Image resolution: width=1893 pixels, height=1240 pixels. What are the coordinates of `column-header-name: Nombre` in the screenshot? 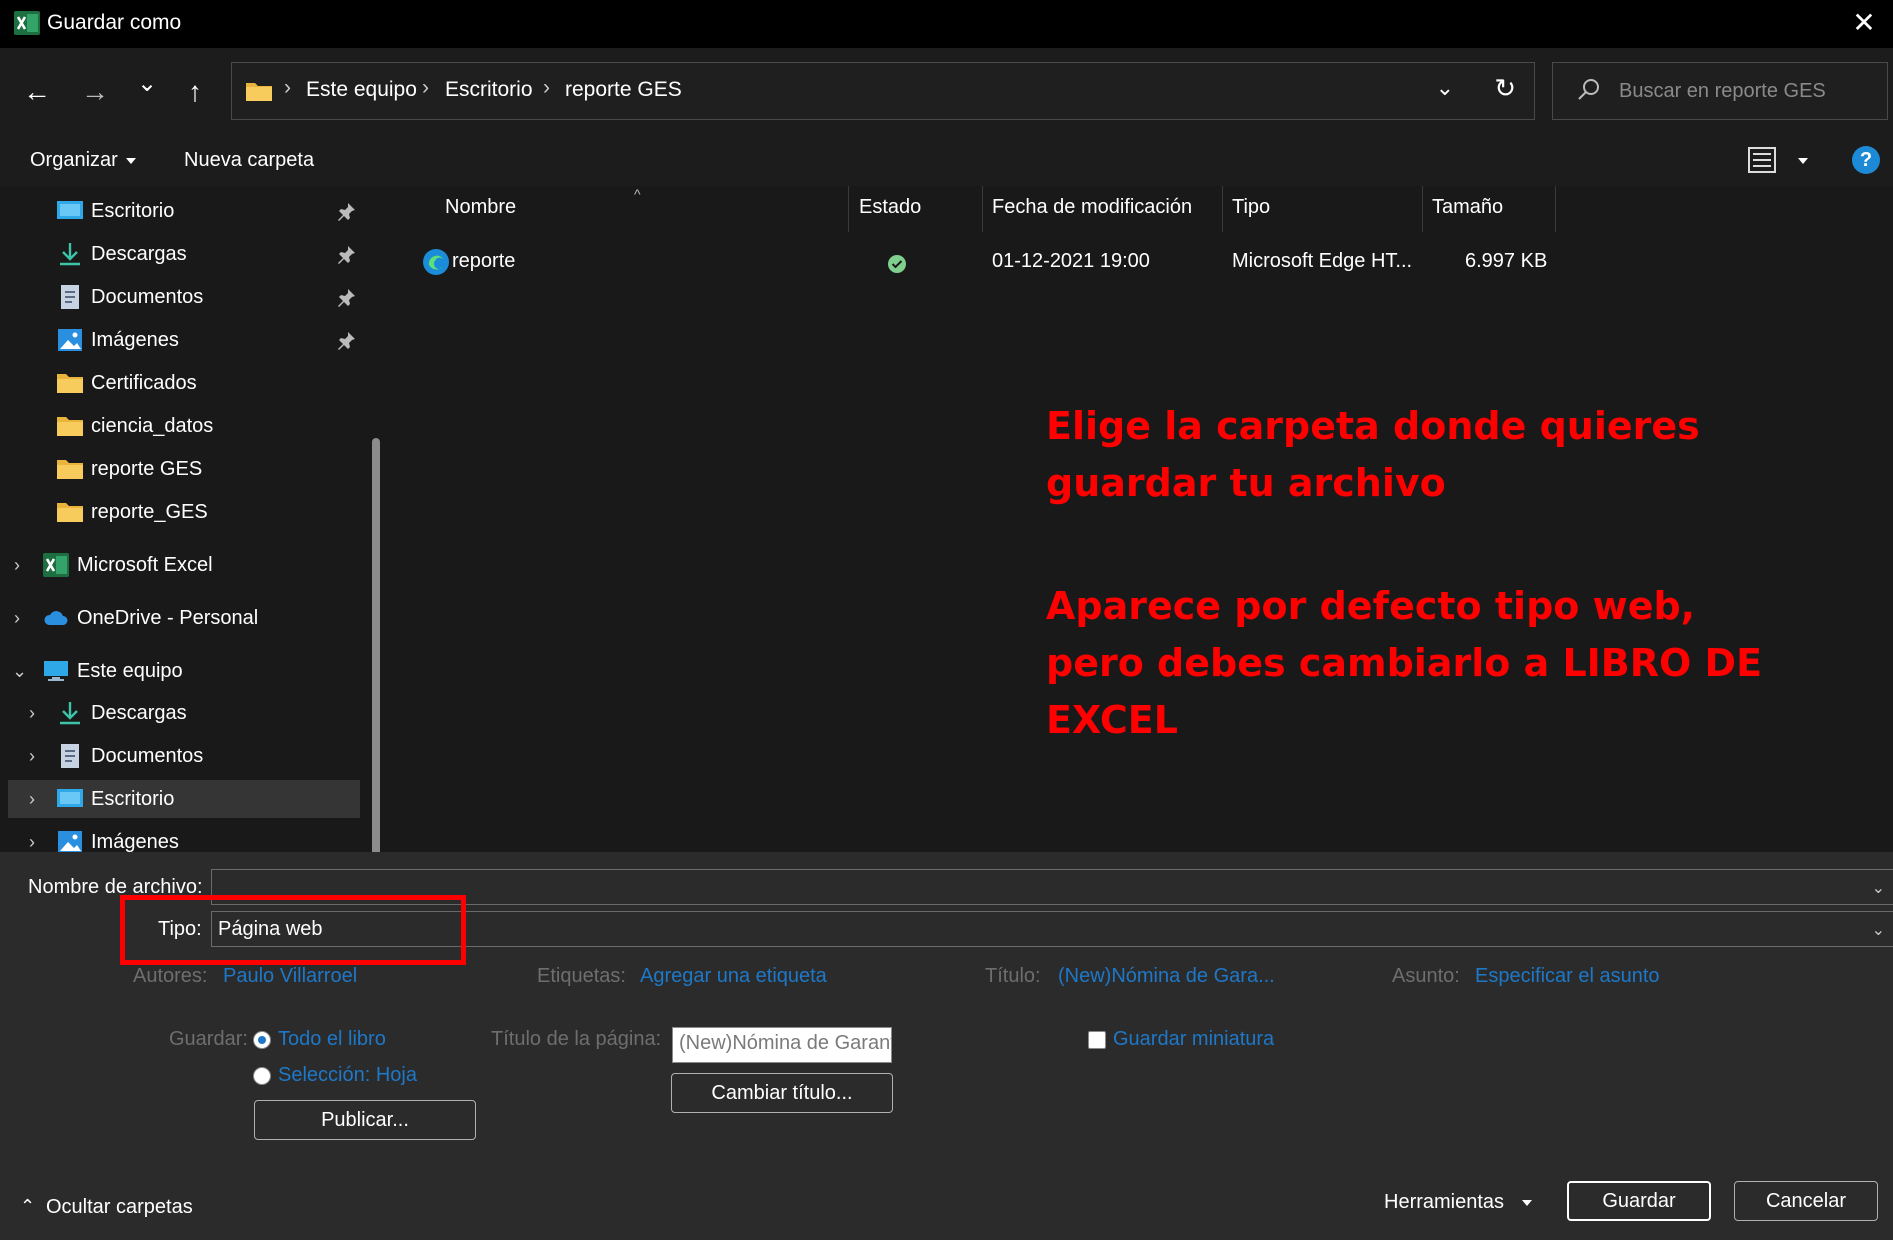 It's located at (480, 207).